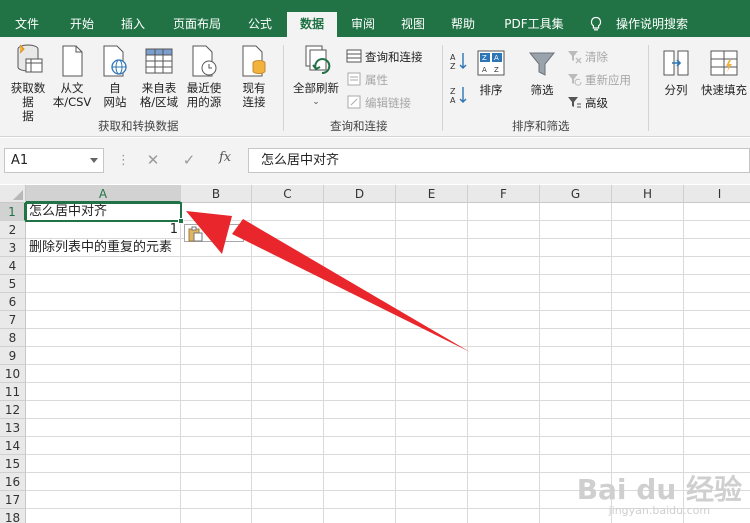 This screenshot has width=750, height=523. What do you see at coordinates (432, 194) in the screenshot?
I see `column-header-e: E` at bounding box center [432, 194].